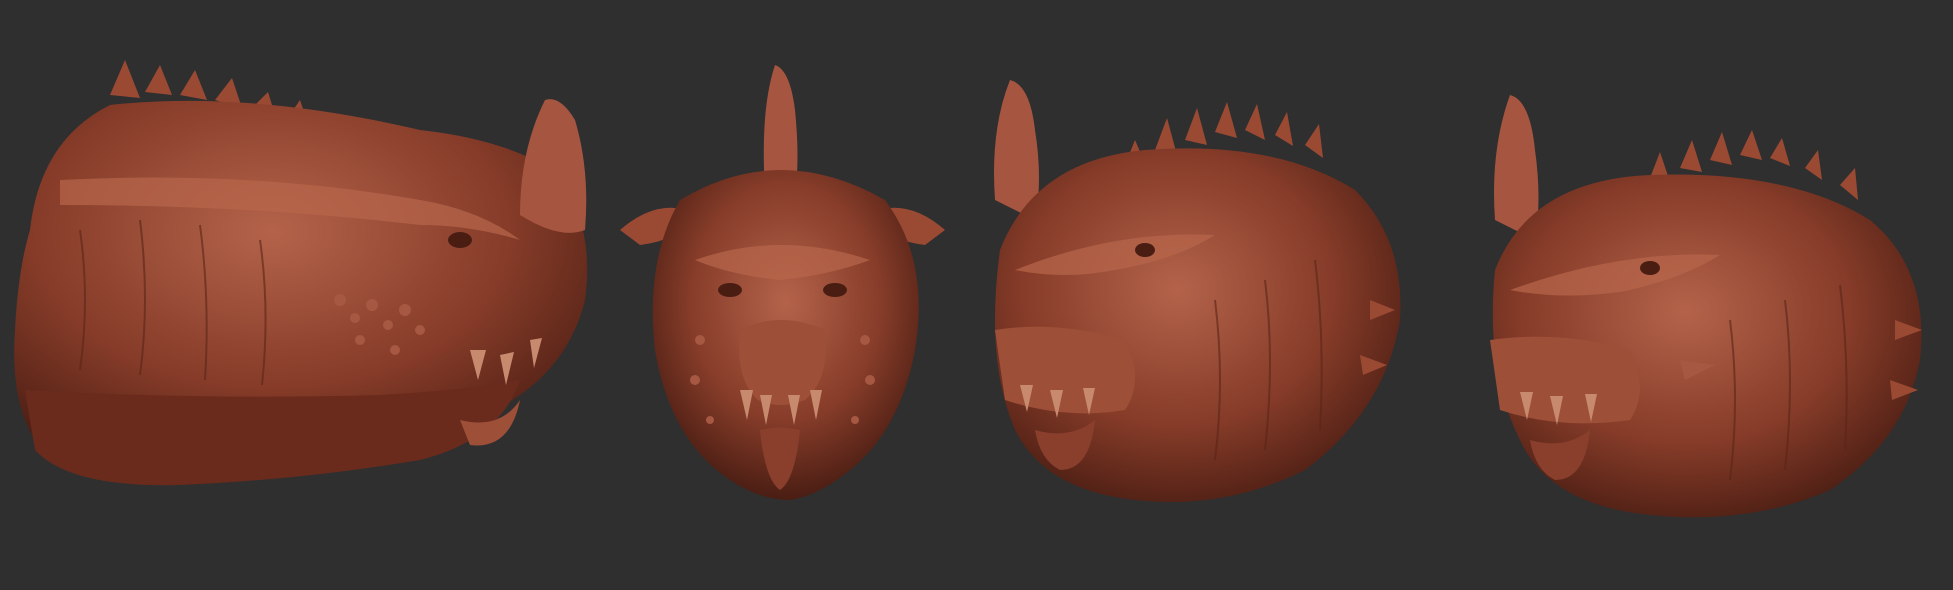 This screenshot has width=1953, height=590. Describe the element at coordinates (1197, 291) in the screenshot. I see `dragon-head-three-quarter-image-a` at that location.